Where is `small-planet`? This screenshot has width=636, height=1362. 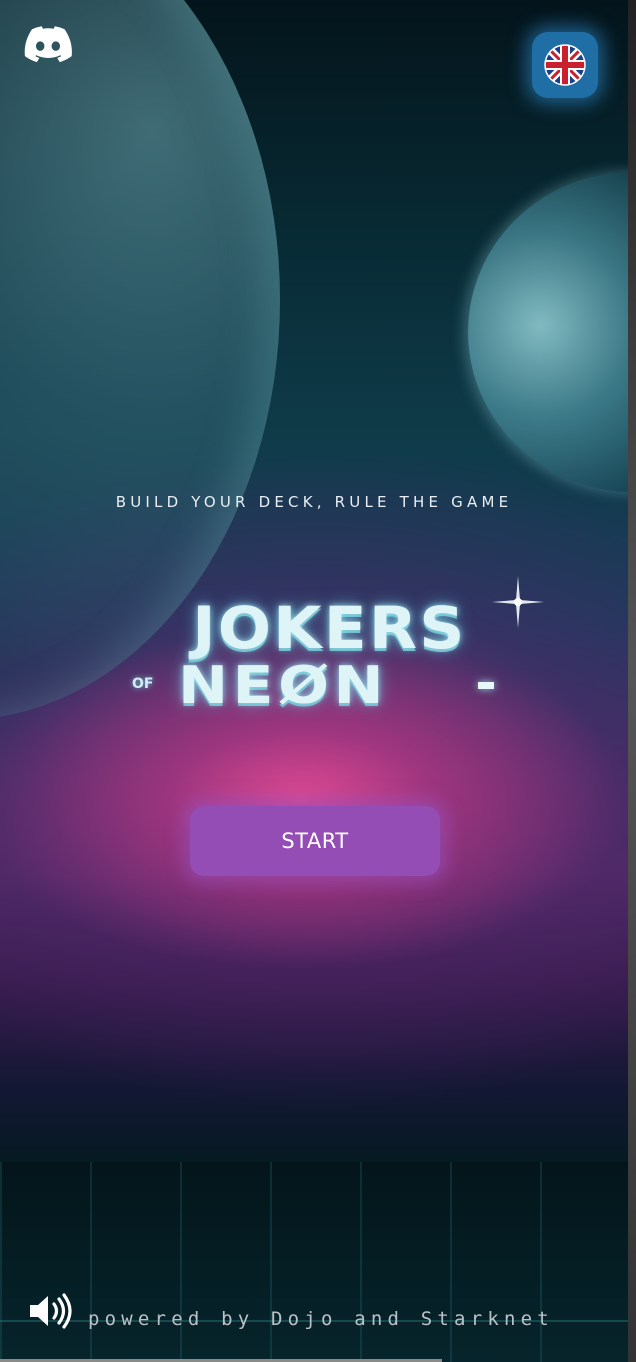 small-planet is located at coordinates (552, 332).